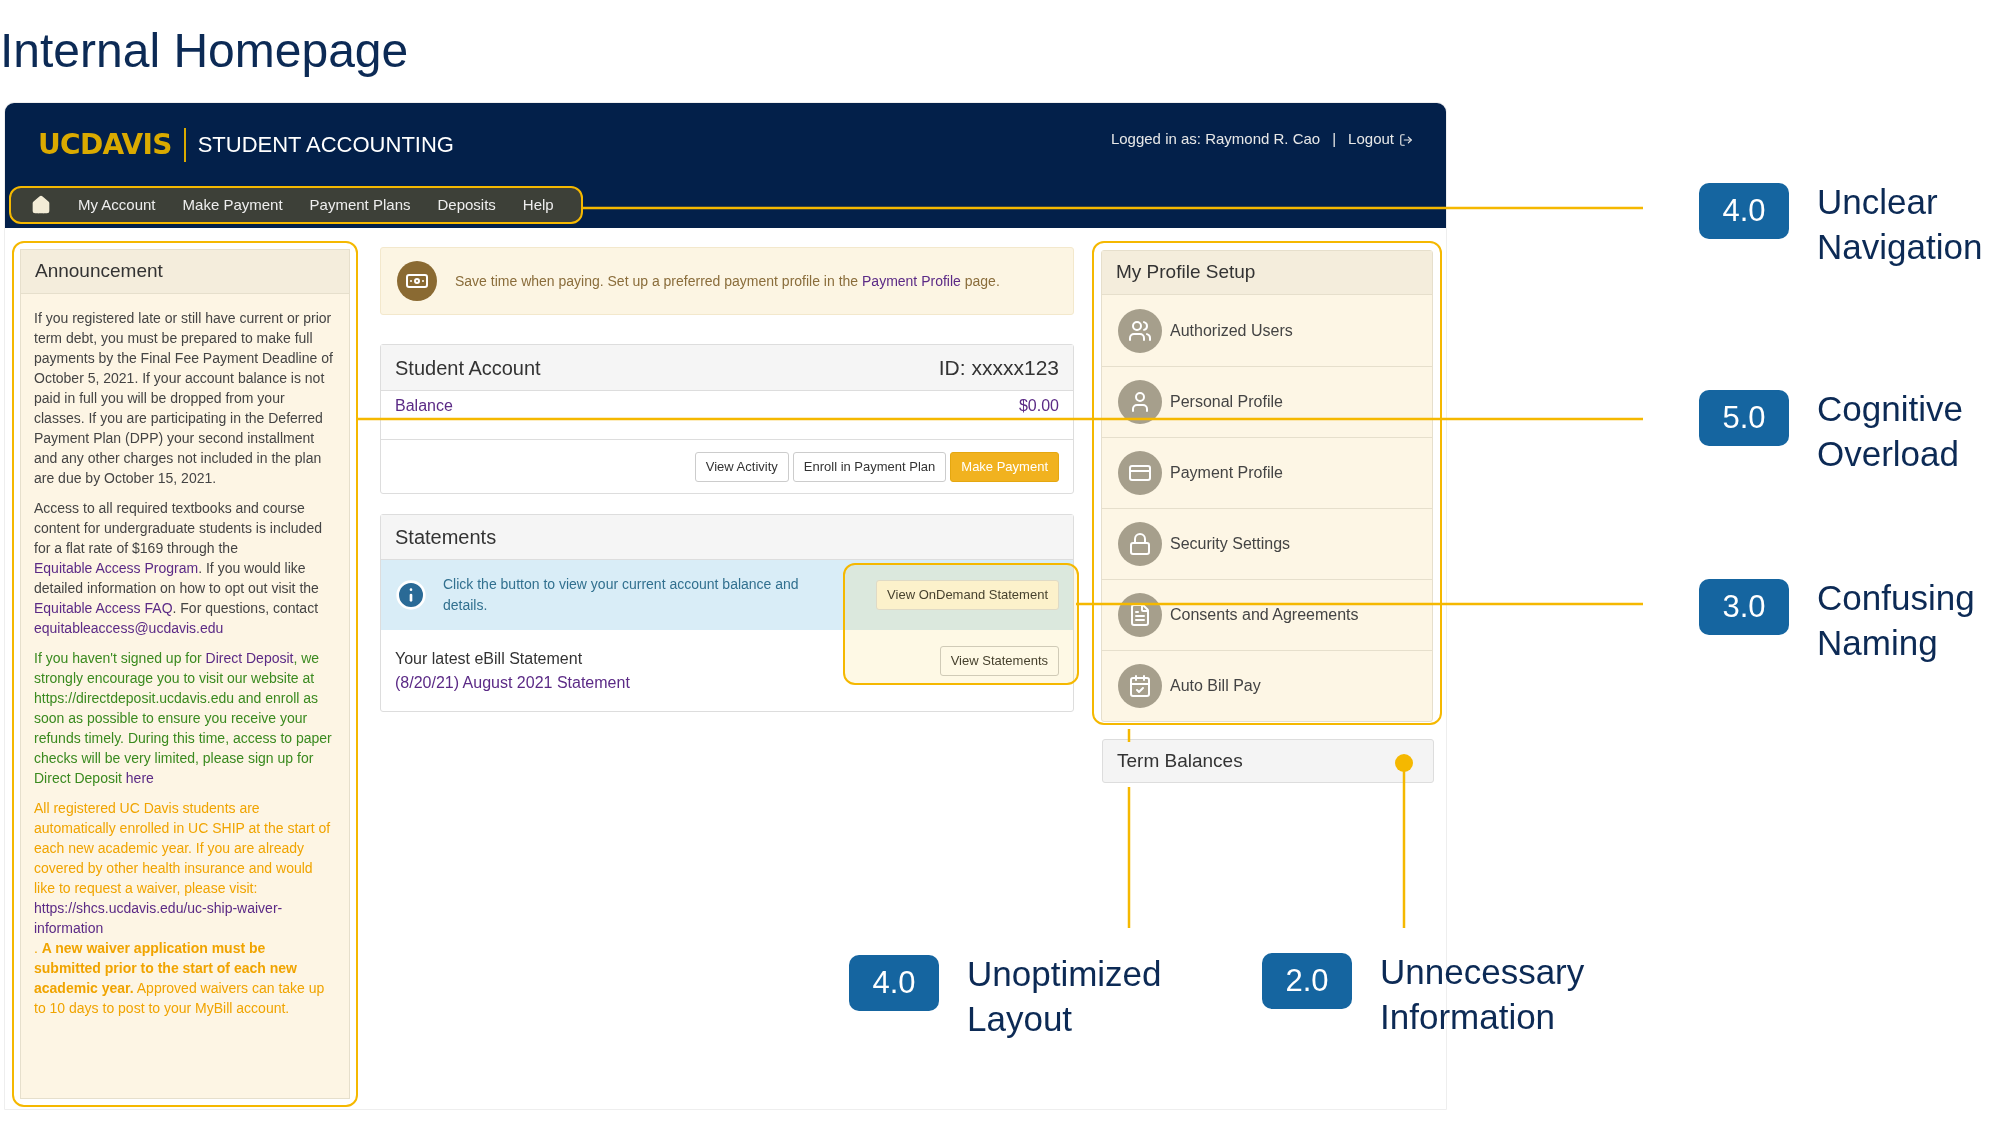  What do you see at coordinates (1896, 620) in the screenshot?
I see `callout-label: Confusing Naming` at bounding box center [1896, 620].